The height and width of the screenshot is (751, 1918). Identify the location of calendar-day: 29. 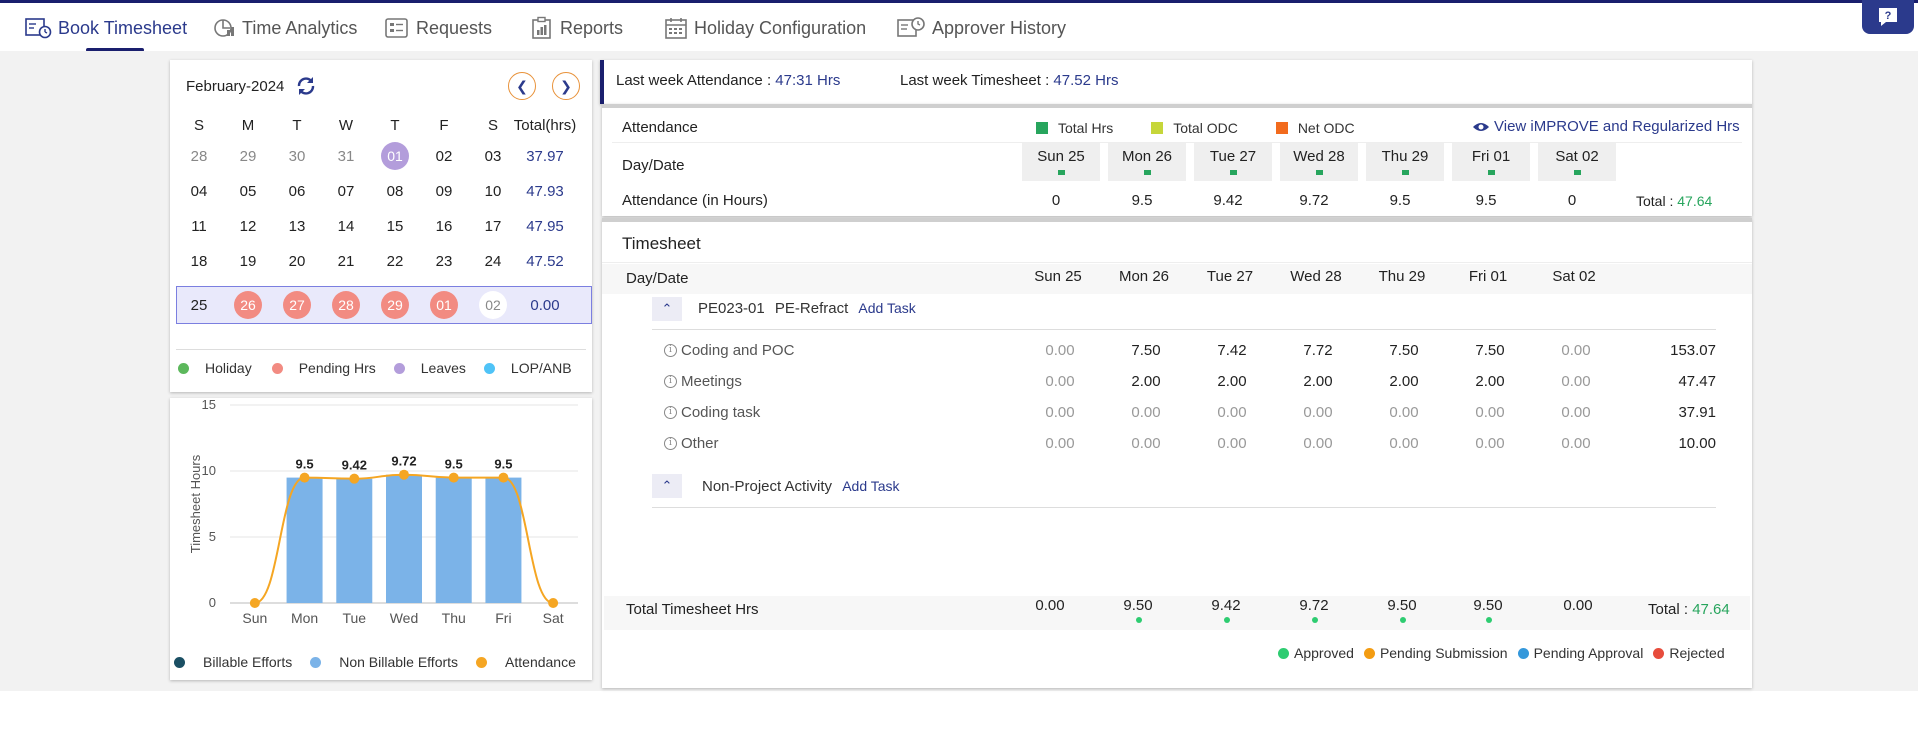
(248, 156).